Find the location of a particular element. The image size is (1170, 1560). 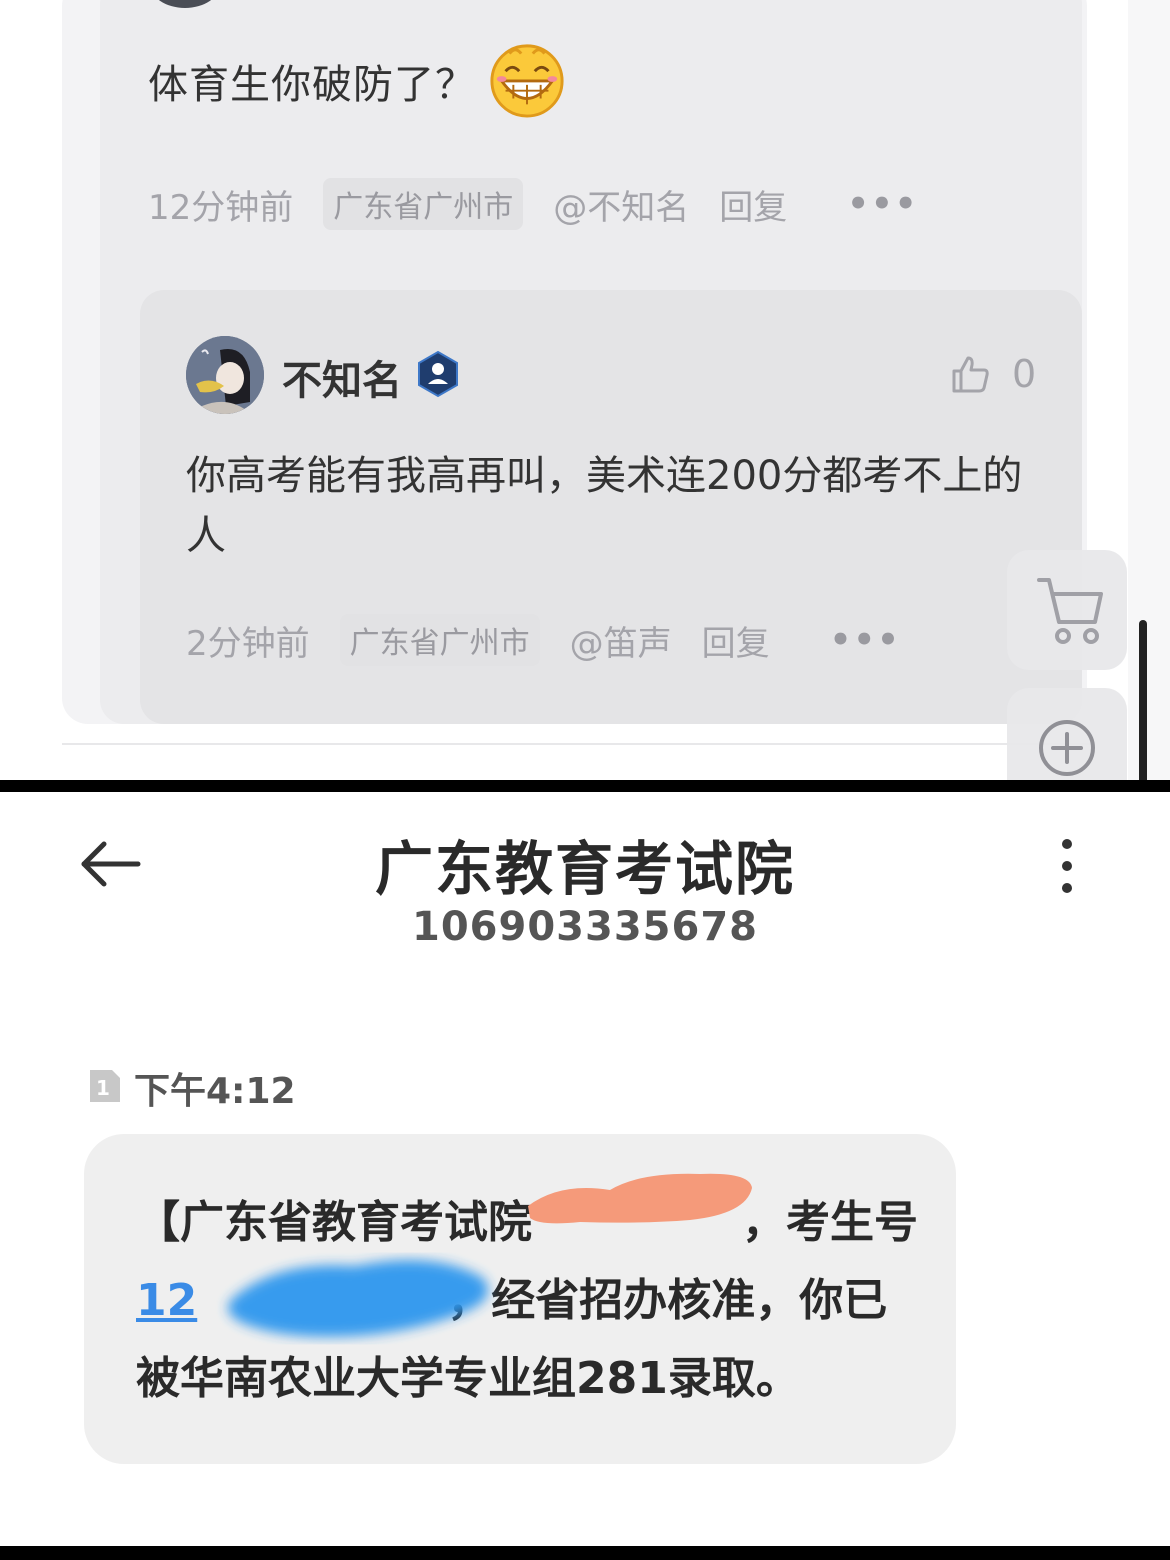

add-button is located at coordinates (1067, 734).